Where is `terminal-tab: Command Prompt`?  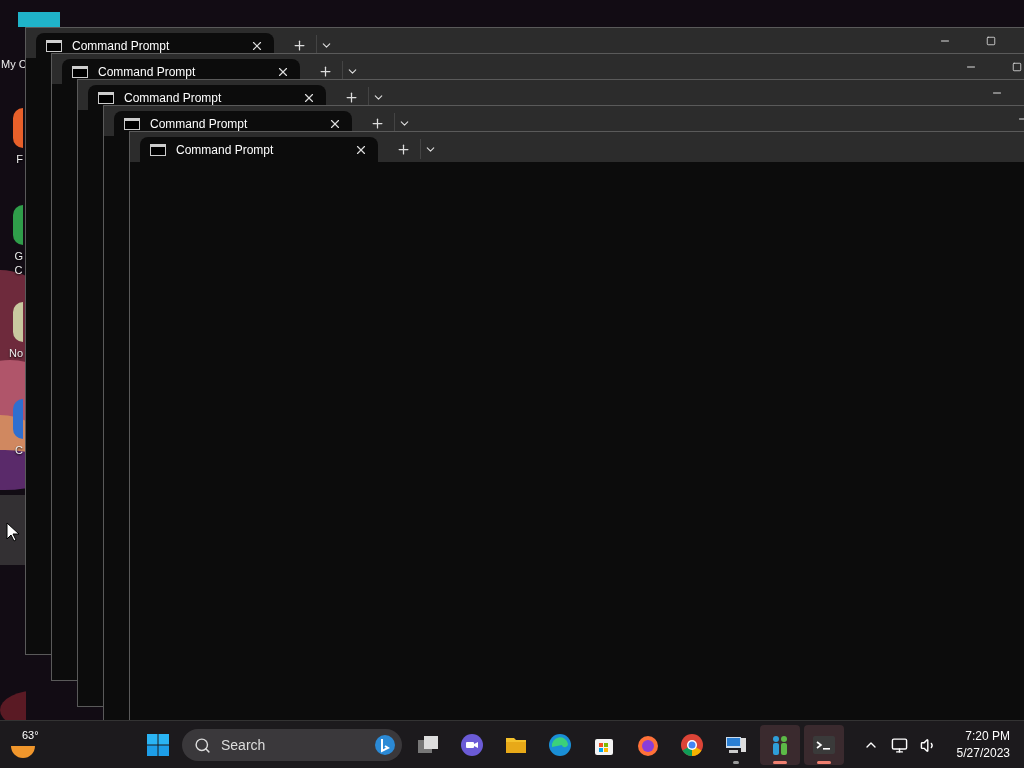
terminal-tab: Command Prompt is located at coordinates (259, 149).